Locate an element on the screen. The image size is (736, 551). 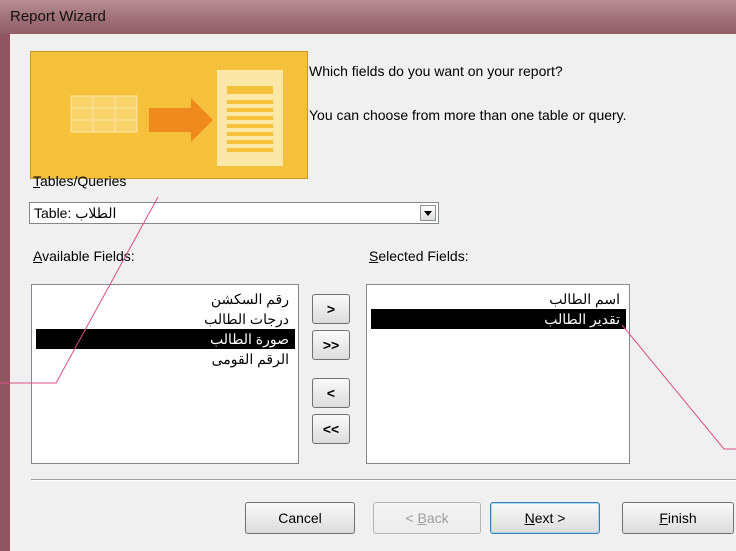
add-all-fields-button: >> is located at coordinates (331, 345).